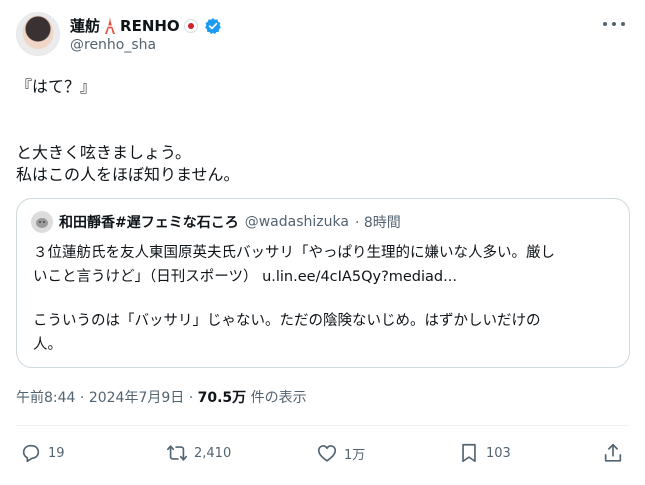  What do you see at coordinates (149, 222) in the screenshot?
I see `quoted-author-name: 和田靜香#遅フェミな石ころ` at bounding box center [149, 222].